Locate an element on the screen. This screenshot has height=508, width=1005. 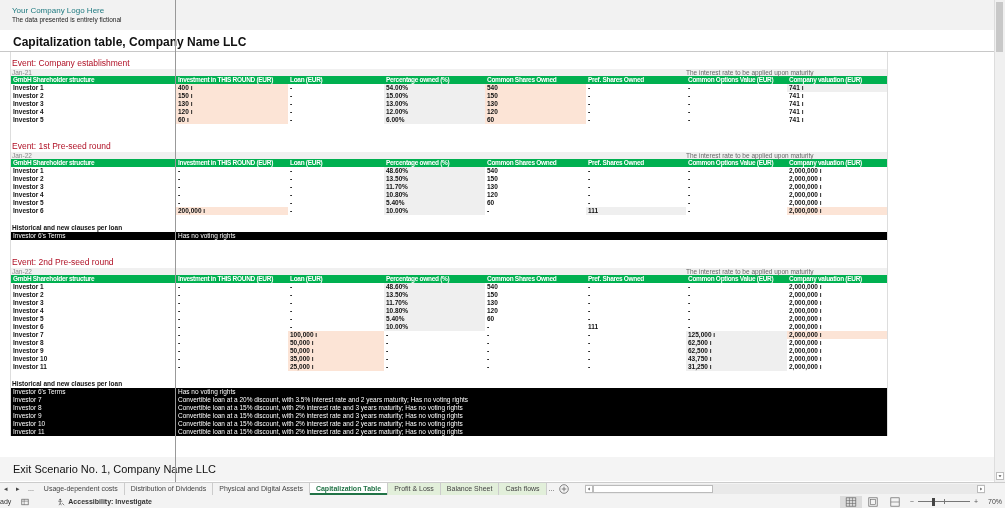
scroll-right-icon is located at coordinates (981, 489).